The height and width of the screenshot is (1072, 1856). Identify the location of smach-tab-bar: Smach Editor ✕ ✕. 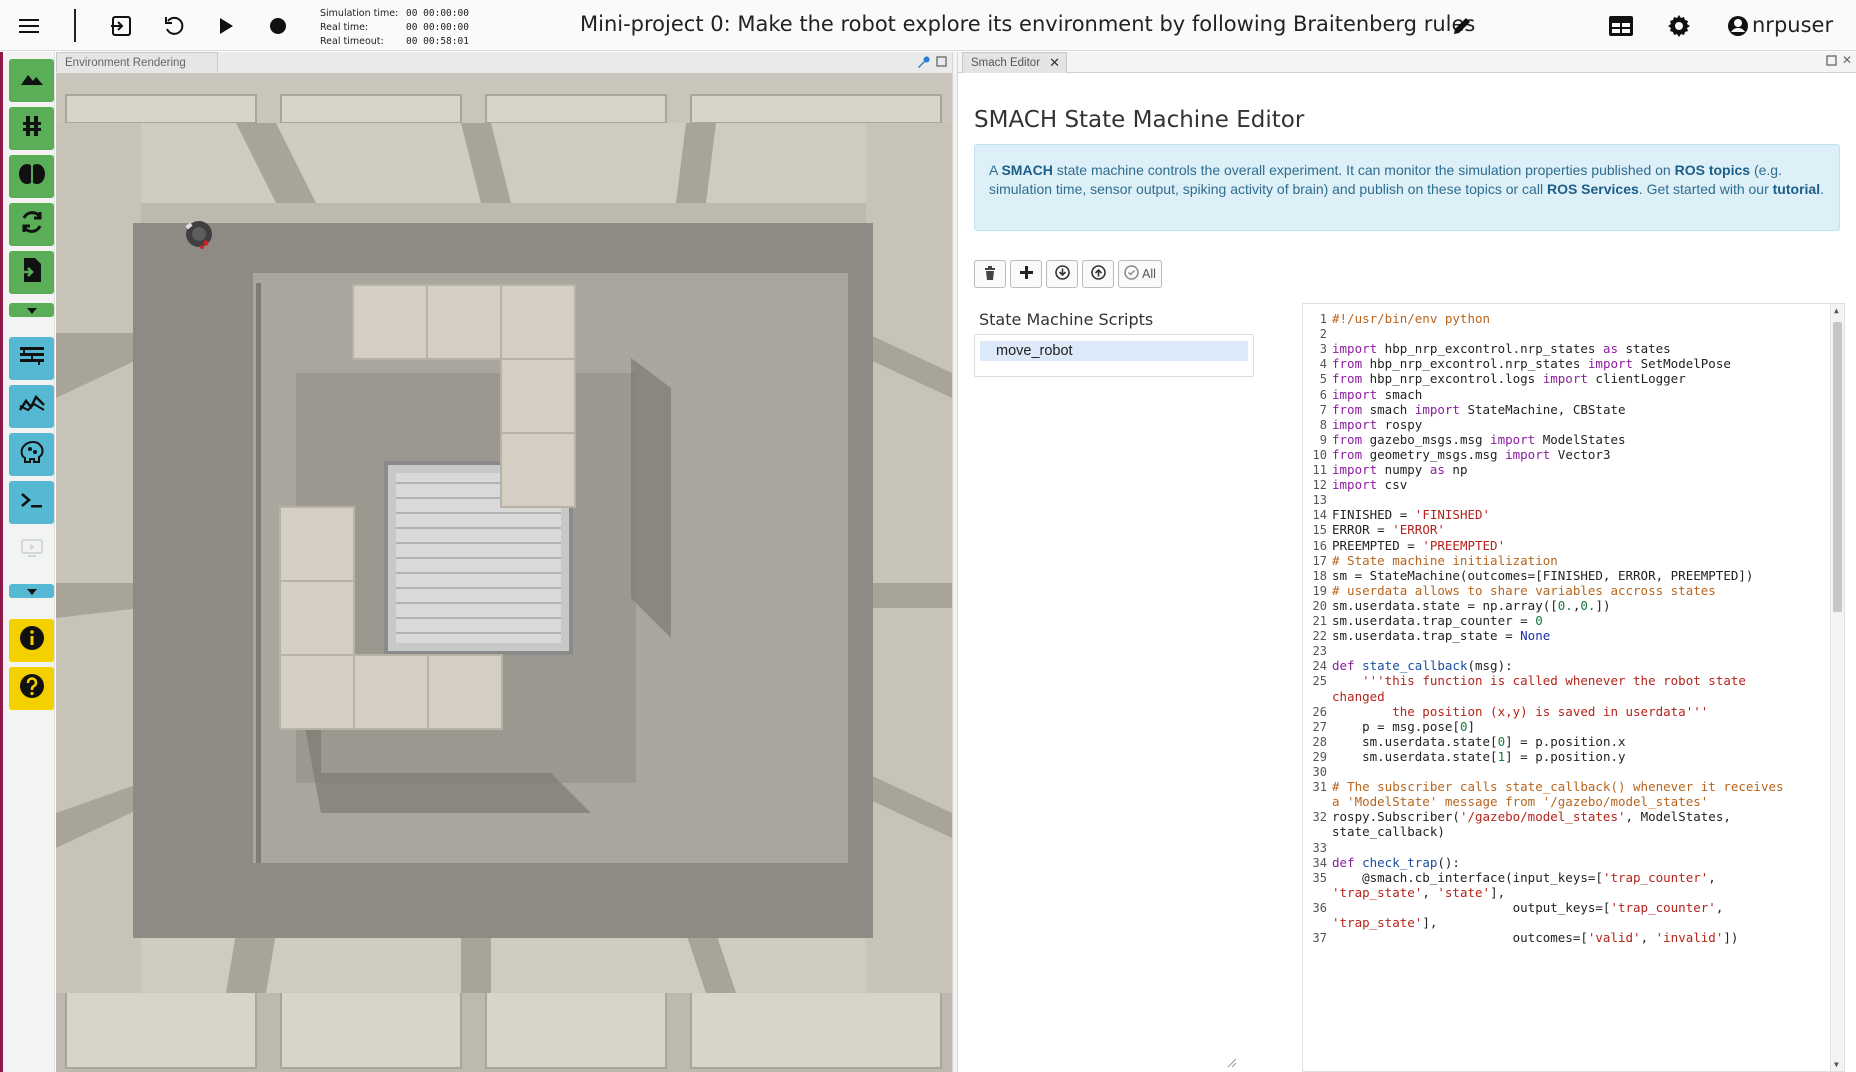
(1407, 62).